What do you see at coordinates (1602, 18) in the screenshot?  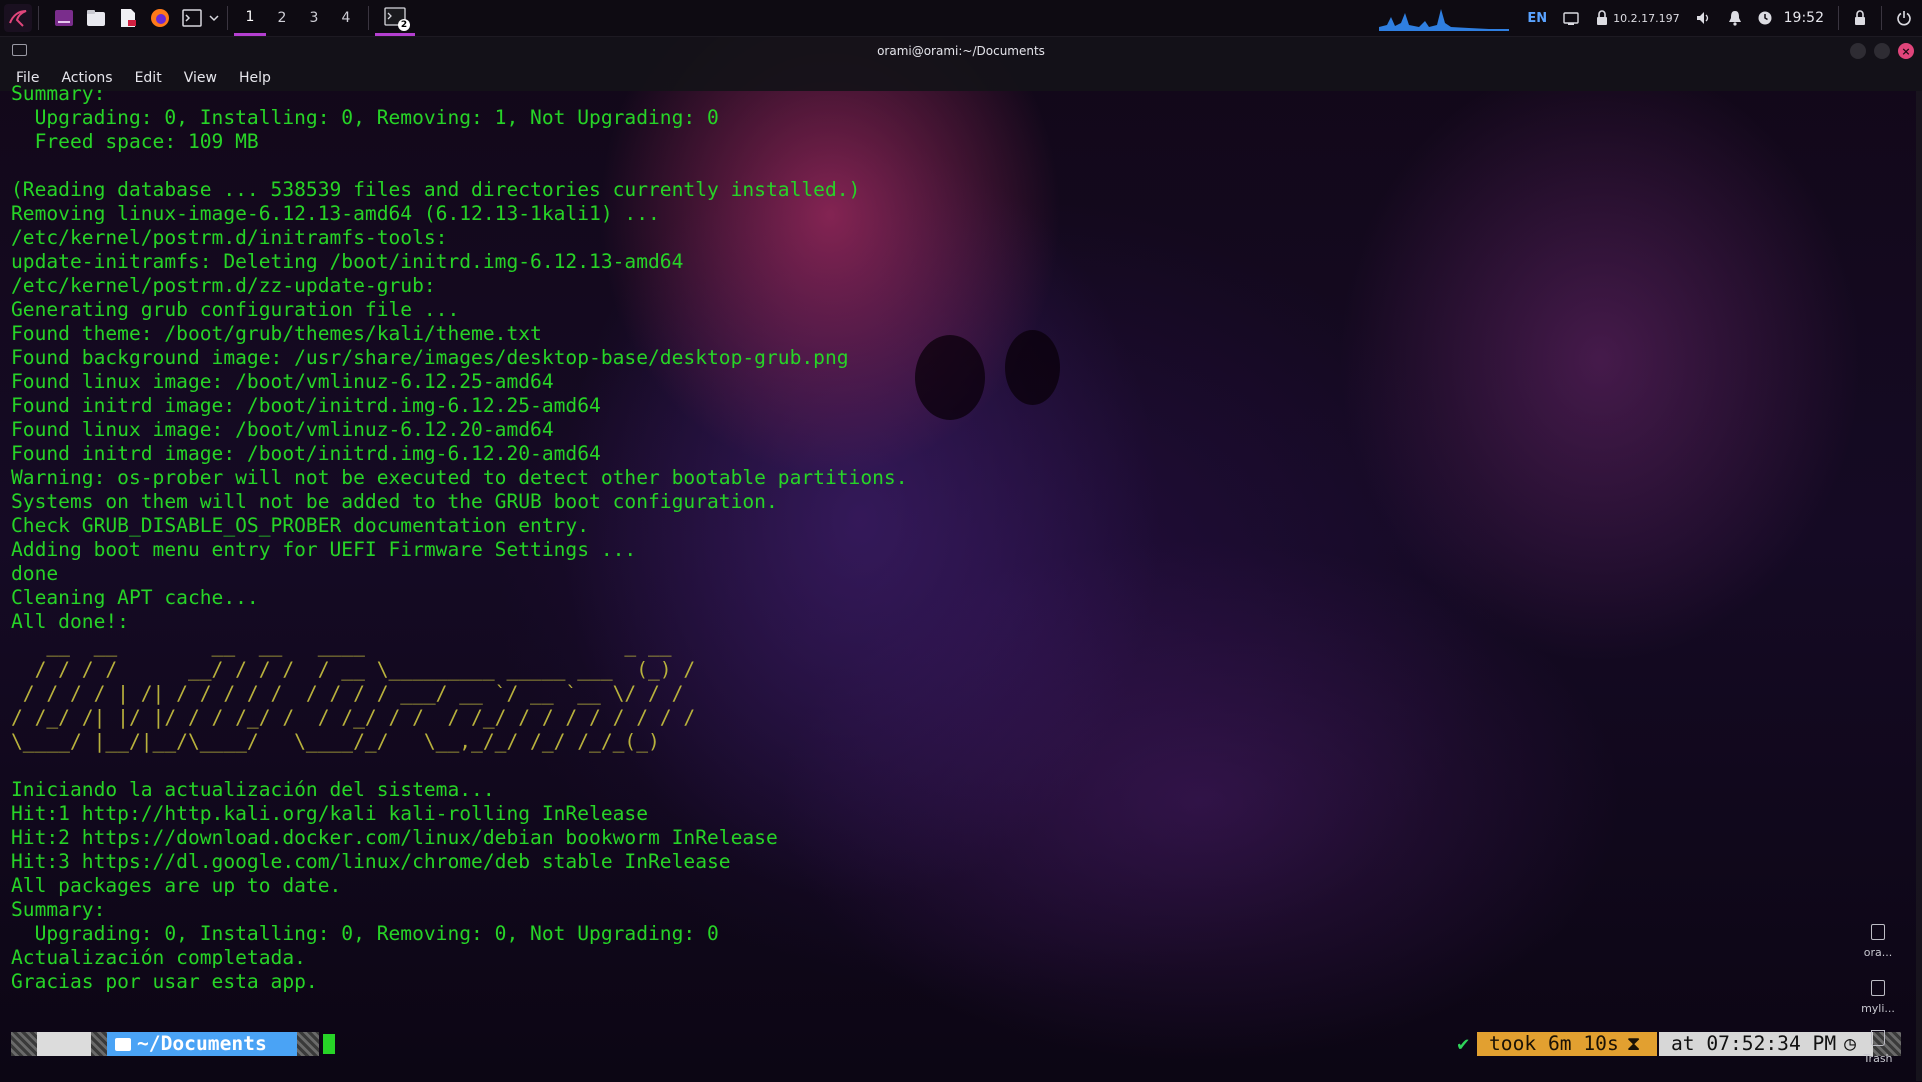 I see `vpn-lock-icon` at bounding box center [1602, 18].